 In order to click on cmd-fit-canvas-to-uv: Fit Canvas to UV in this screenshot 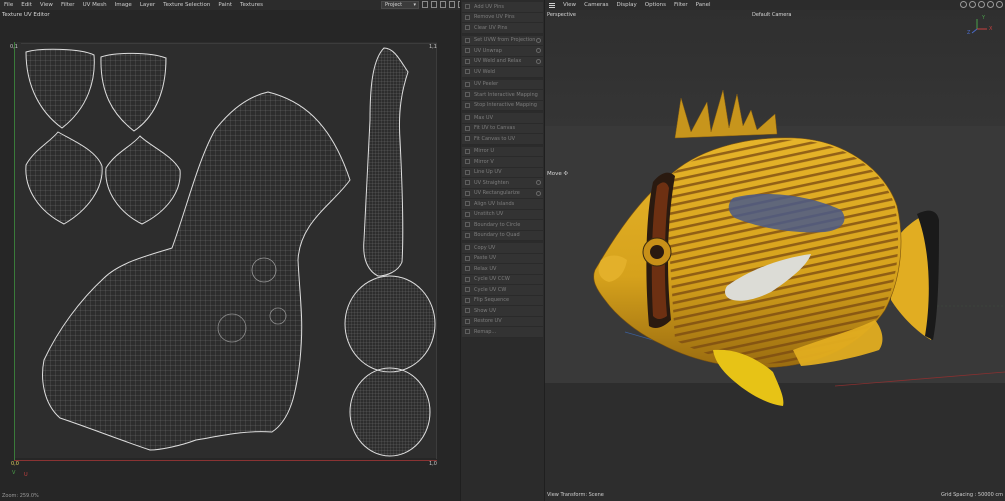, I will do `click(502, 139)`.